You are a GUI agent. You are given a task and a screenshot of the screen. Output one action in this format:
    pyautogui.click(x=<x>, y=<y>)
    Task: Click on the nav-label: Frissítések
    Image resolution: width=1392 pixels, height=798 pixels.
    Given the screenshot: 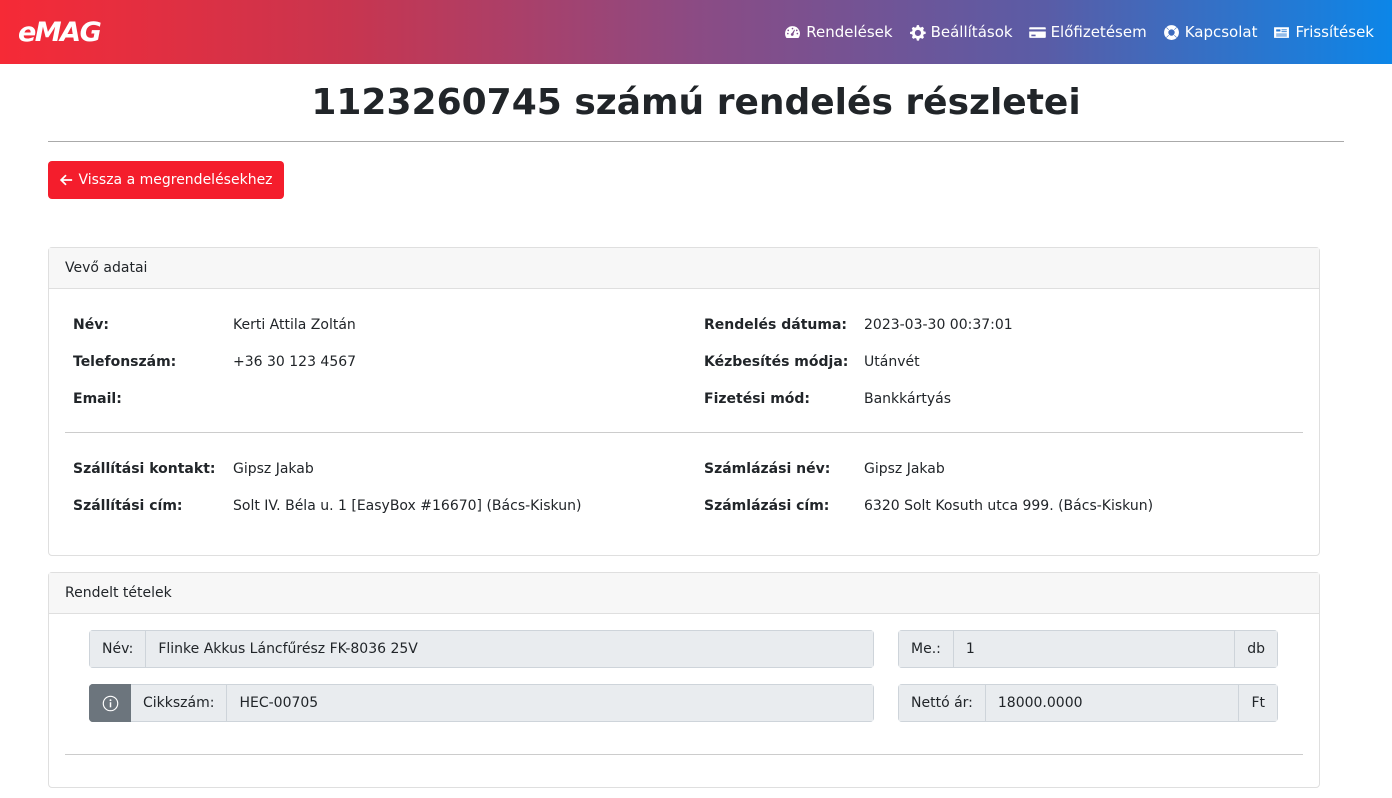 What is the action you would take?
    pyautogui.click(x=1334, y=32)
    